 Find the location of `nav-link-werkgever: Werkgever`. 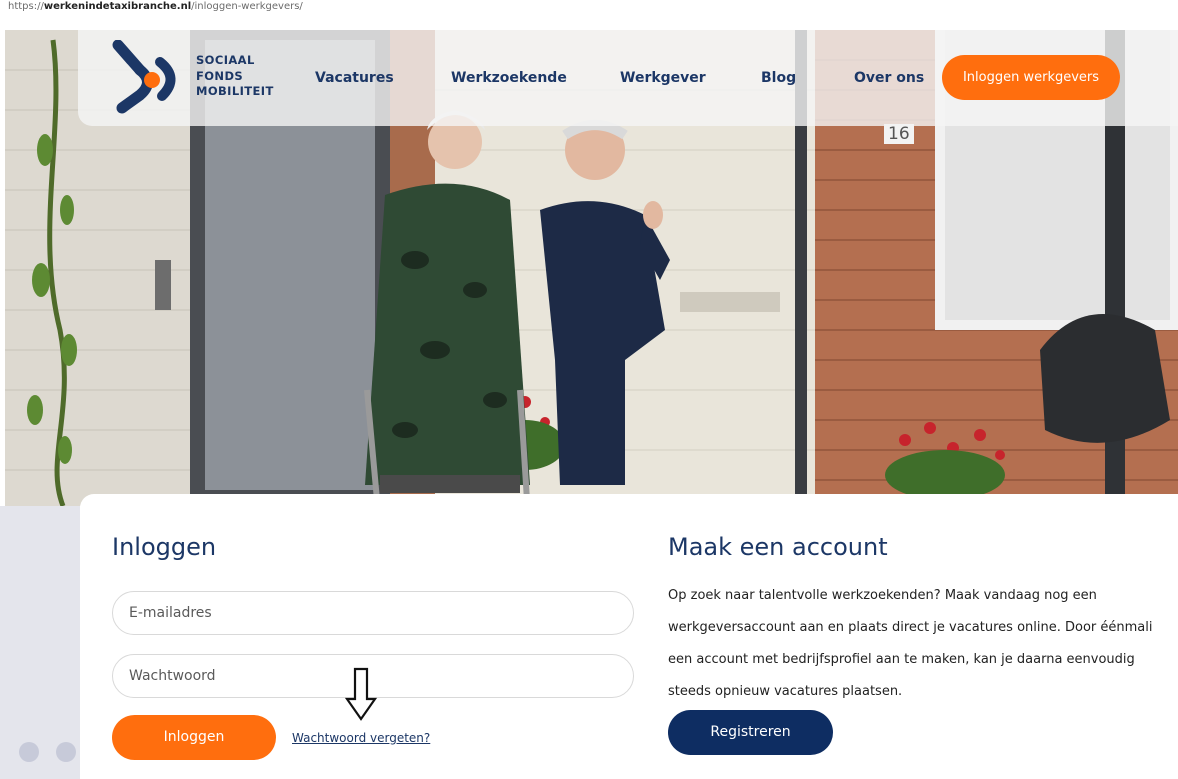

nav-link-werkgever: Werkgever is located at coordinates (663, 78).